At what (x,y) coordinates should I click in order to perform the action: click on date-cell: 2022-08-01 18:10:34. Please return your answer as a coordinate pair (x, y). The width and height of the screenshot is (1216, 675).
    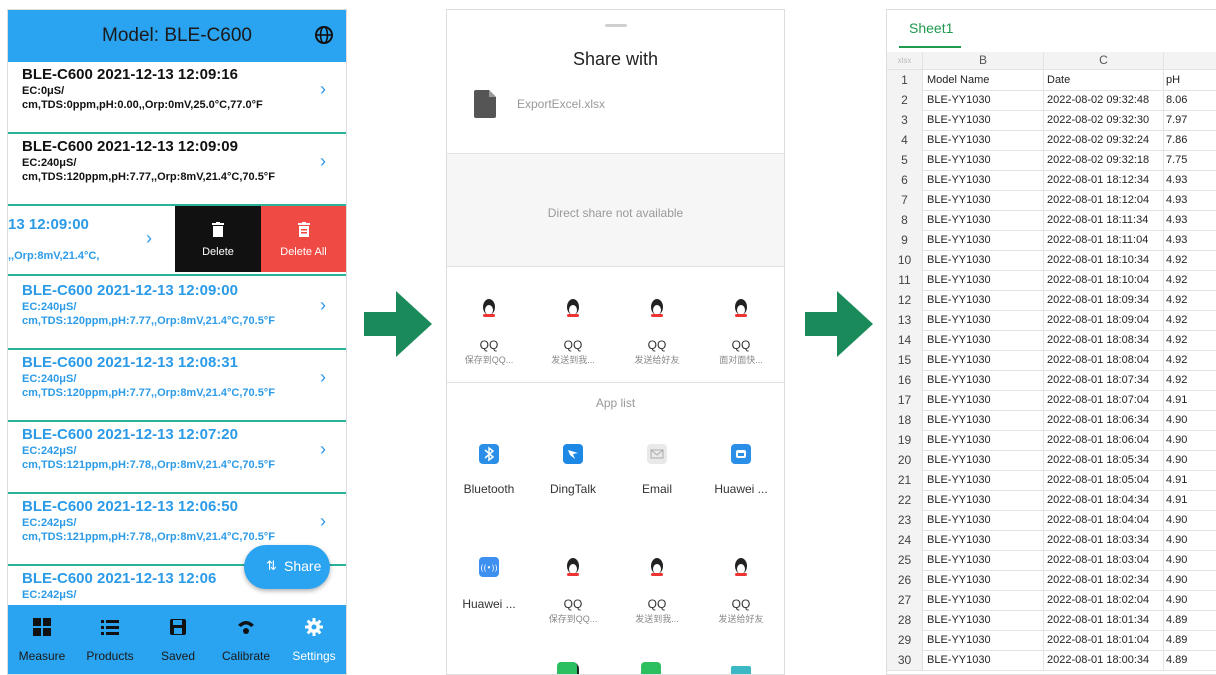
    Looking at the image, I should click on (1104, 260).